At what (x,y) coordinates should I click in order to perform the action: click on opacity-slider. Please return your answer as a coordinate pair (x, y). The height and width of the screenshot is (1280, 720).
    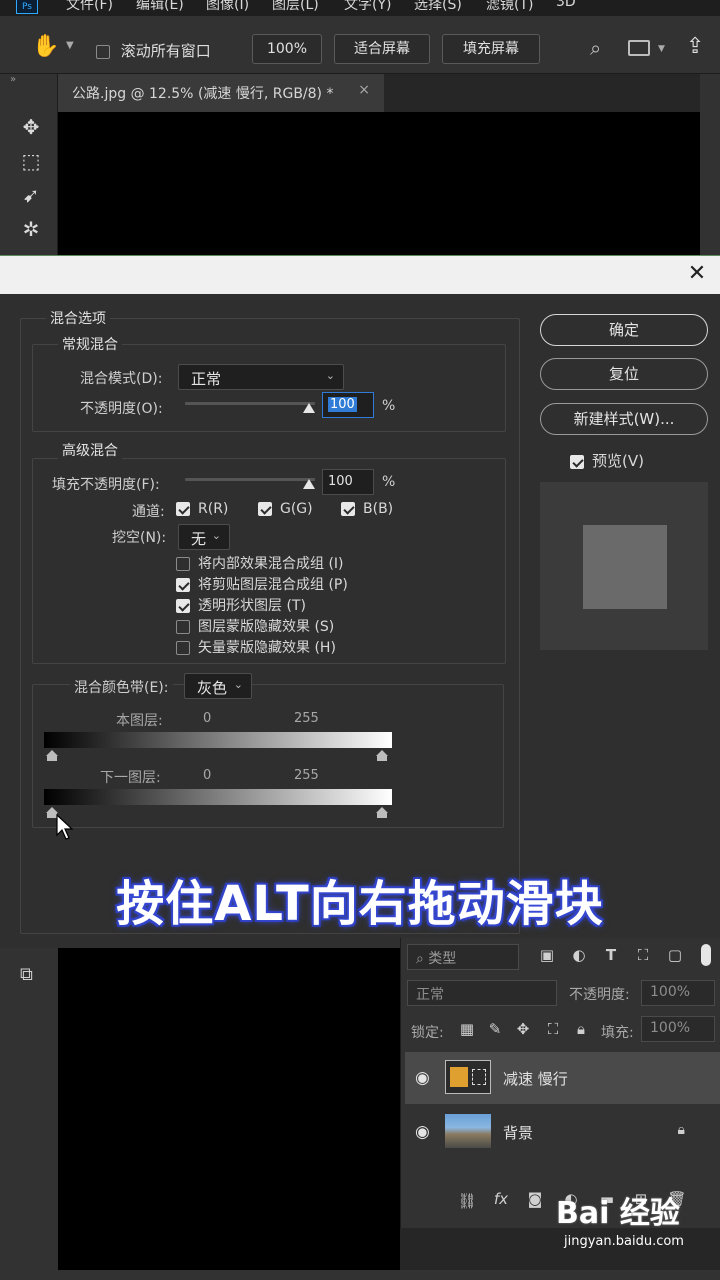
    Looking at the image, I should click on (250, 403).